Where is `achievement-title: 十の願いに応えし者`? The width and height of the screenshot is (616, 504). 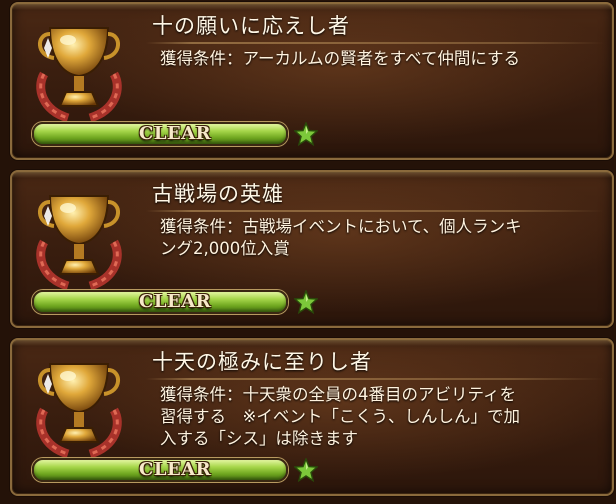 achievement-title: 十の願いに応えし者 is located at coordinates (251, 26).